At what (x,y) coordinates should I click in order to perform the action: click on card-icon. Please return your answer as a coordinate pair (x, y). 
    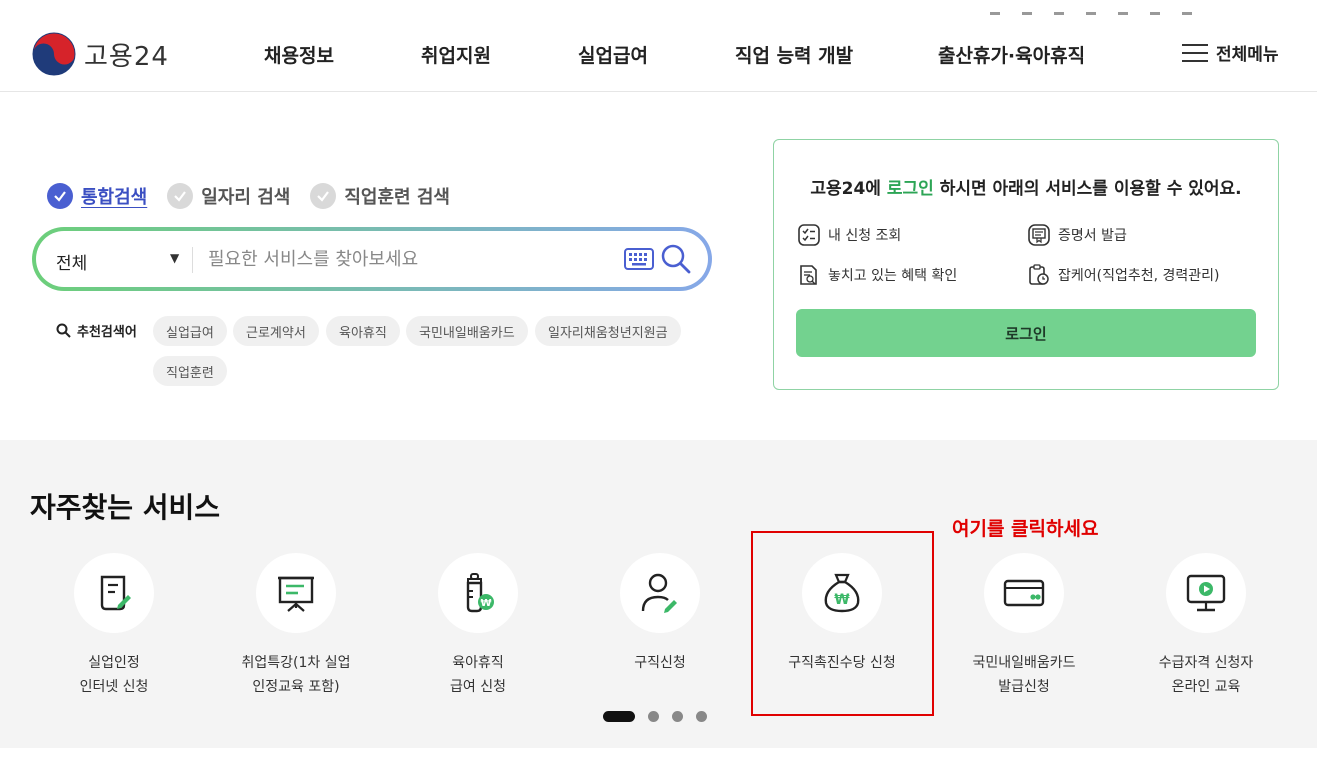
    Looking at the image, I should click on (1024, 593).